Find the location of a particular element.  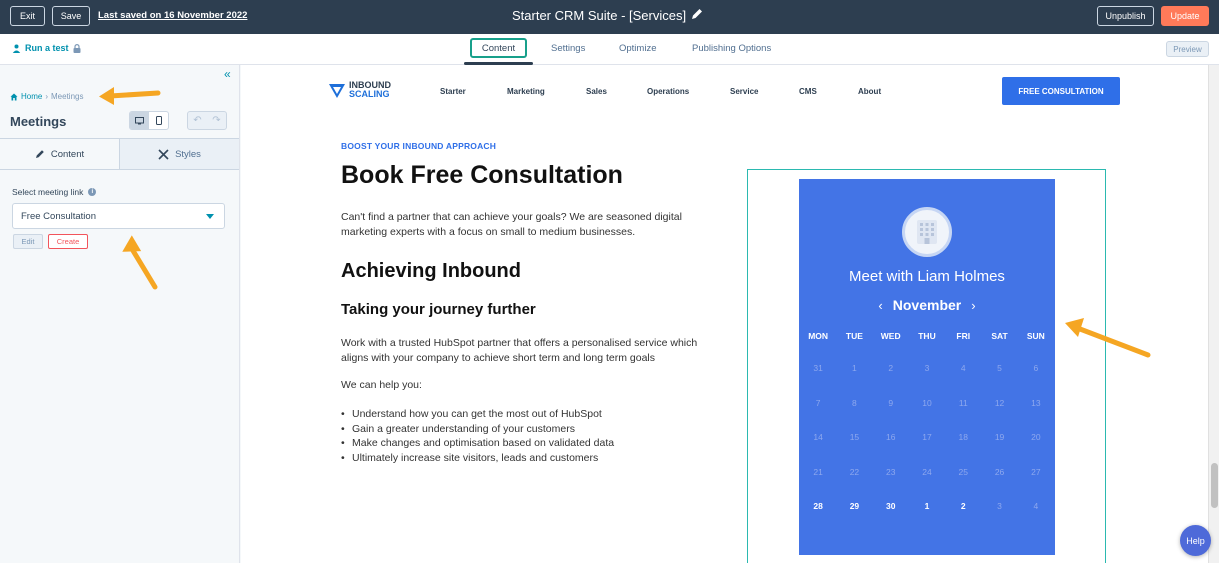

tab-content: Content is located at coordinates (498, 48).